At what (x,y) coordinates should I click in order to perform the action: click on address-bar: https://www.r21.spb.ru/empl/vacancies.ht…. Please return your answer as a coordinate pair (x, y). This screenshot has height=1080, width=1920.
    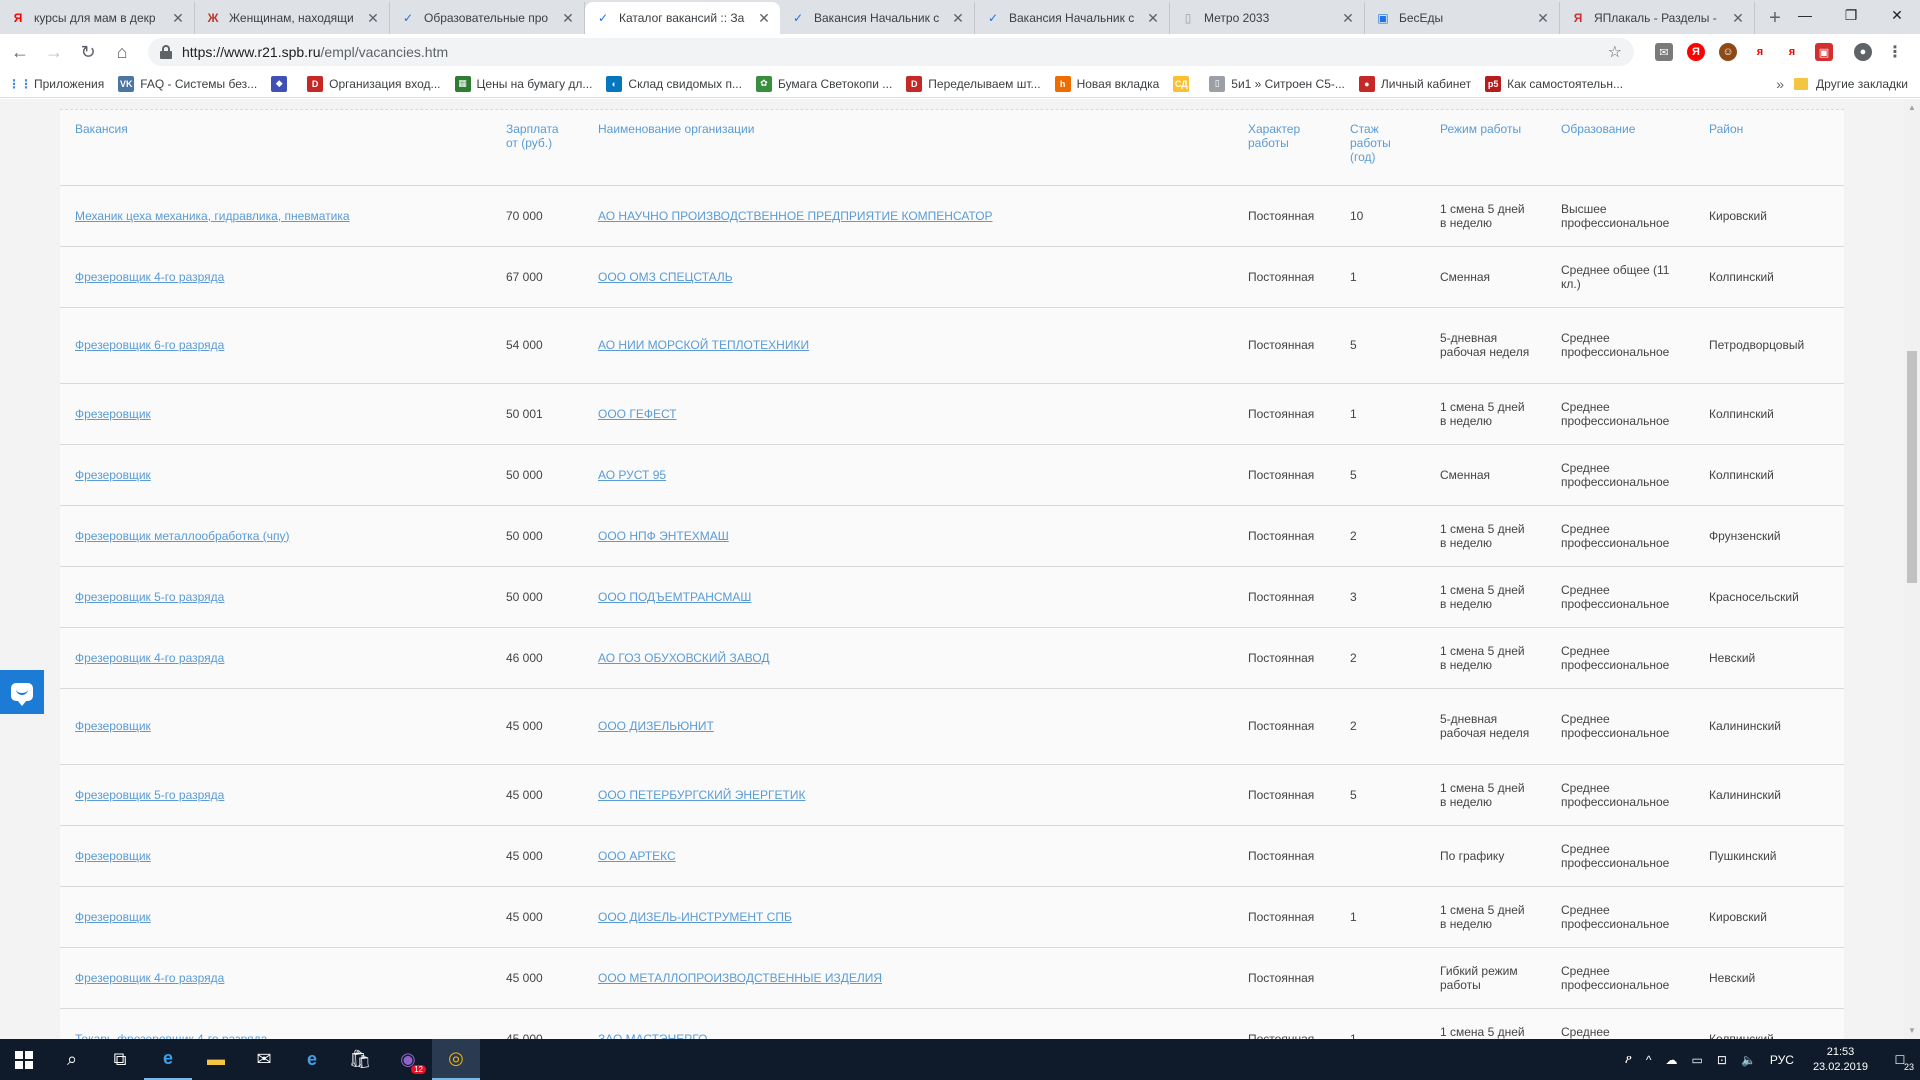
    Looking at the image, I should click on (891, 52).